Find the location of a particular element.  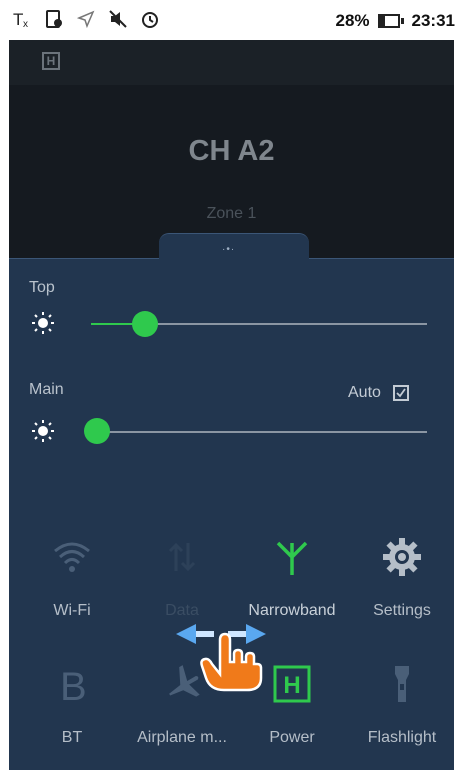

tile-wifi: Wi-Fi is located at coordinates (72, 592).